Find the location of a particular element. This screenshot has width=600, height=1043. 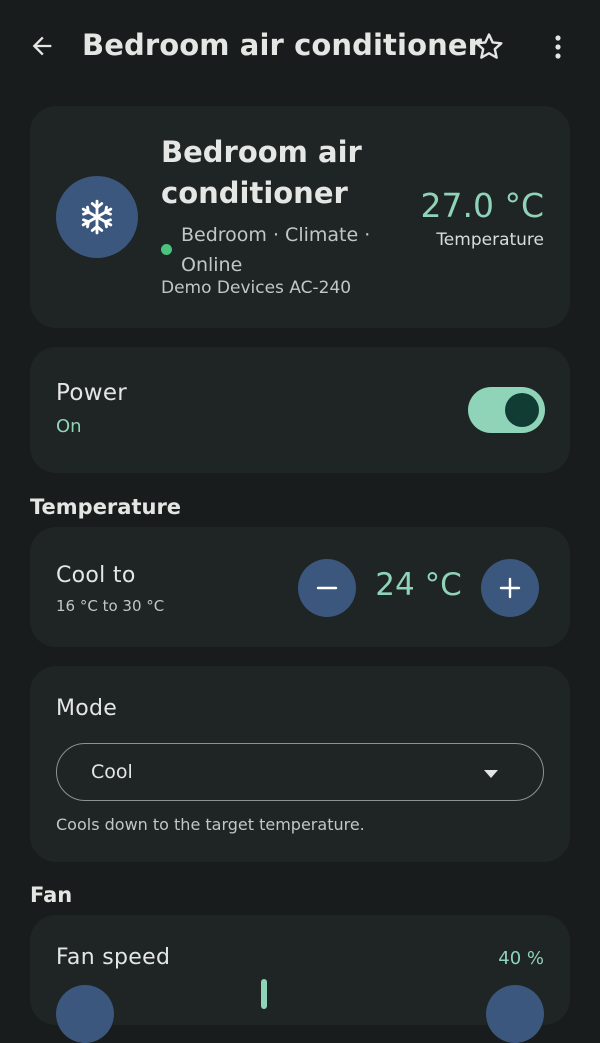

cool-to-range: 16 °C to 30 °C is located at coordinates (110, 606).